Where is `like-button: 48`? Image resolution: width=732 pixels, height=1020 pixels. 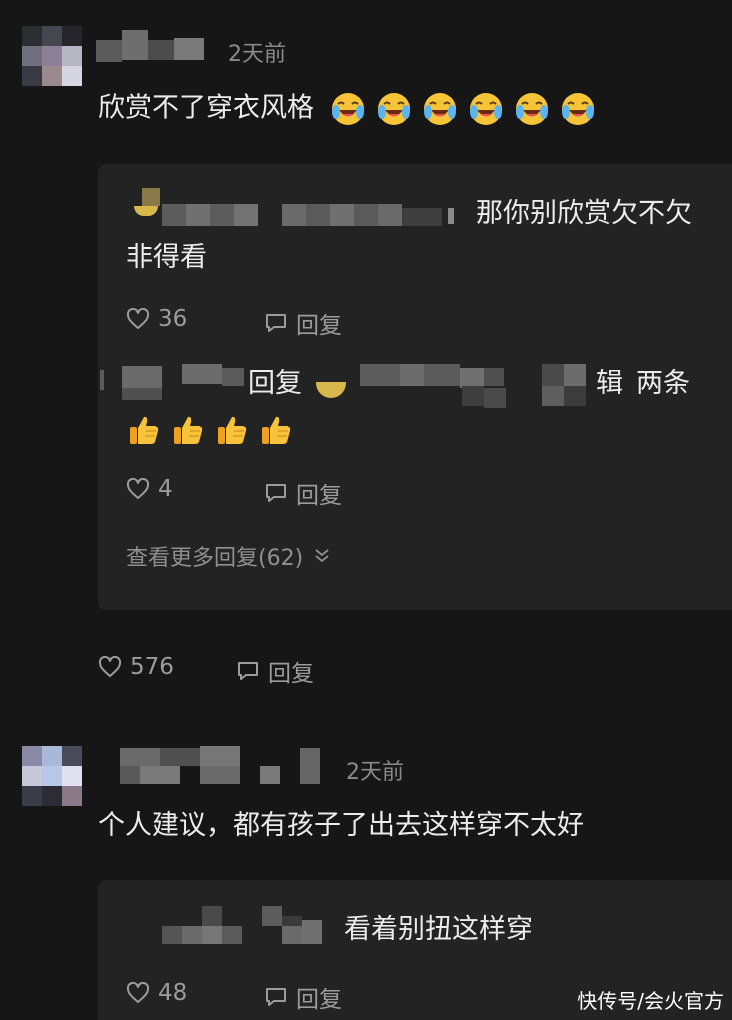
like-button: 48 is located at coordinates (156, 993).